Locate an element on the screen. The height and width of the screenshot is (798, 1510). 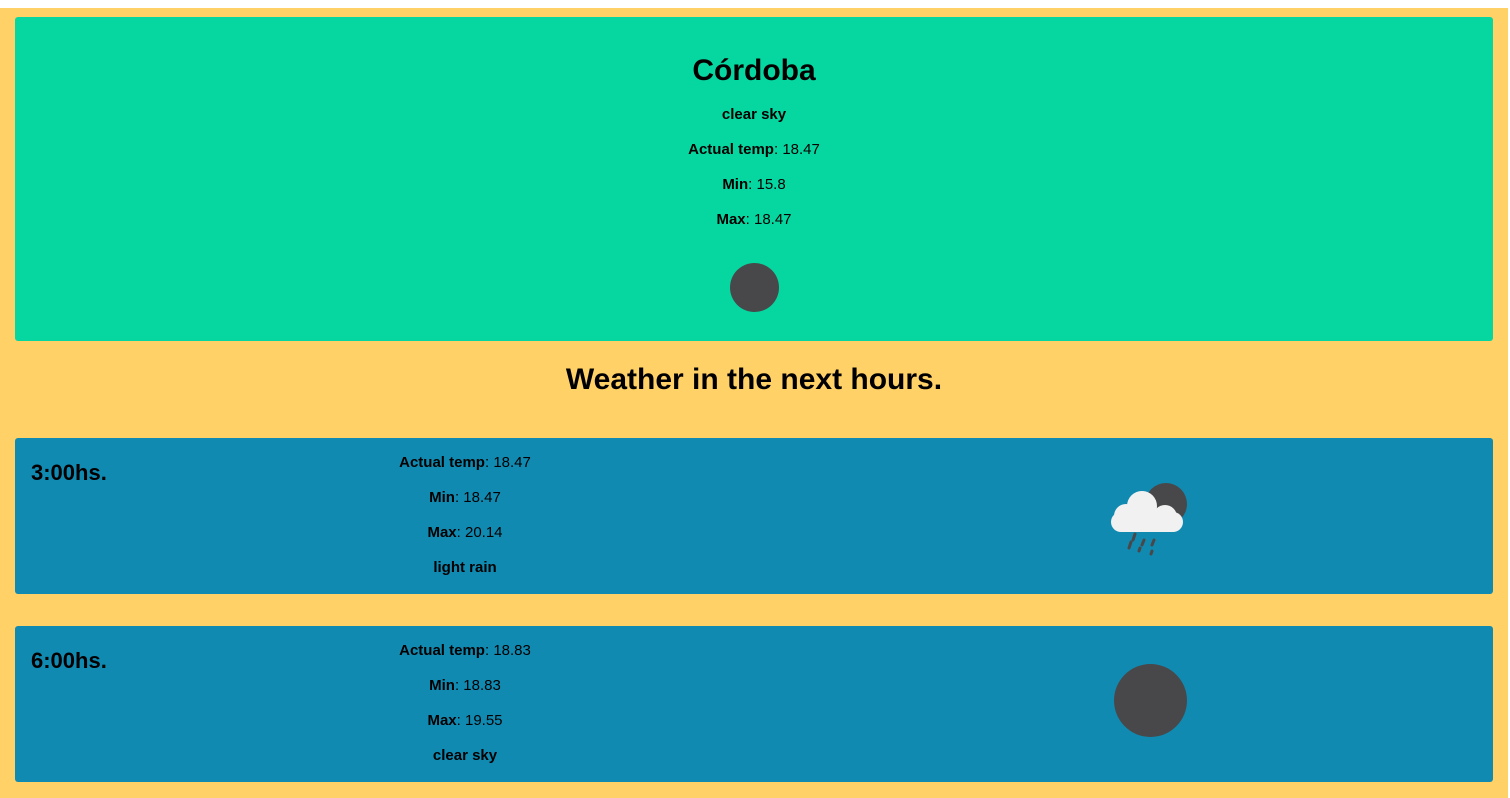
current-actual-temp-value: : 18.47 is located at coordinates (796, 149).